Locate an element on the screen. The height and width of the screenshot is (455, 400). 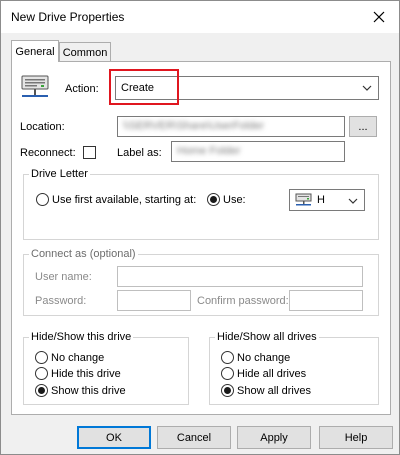
radio-this-no-change: No change is located at coordinates (69, 357).